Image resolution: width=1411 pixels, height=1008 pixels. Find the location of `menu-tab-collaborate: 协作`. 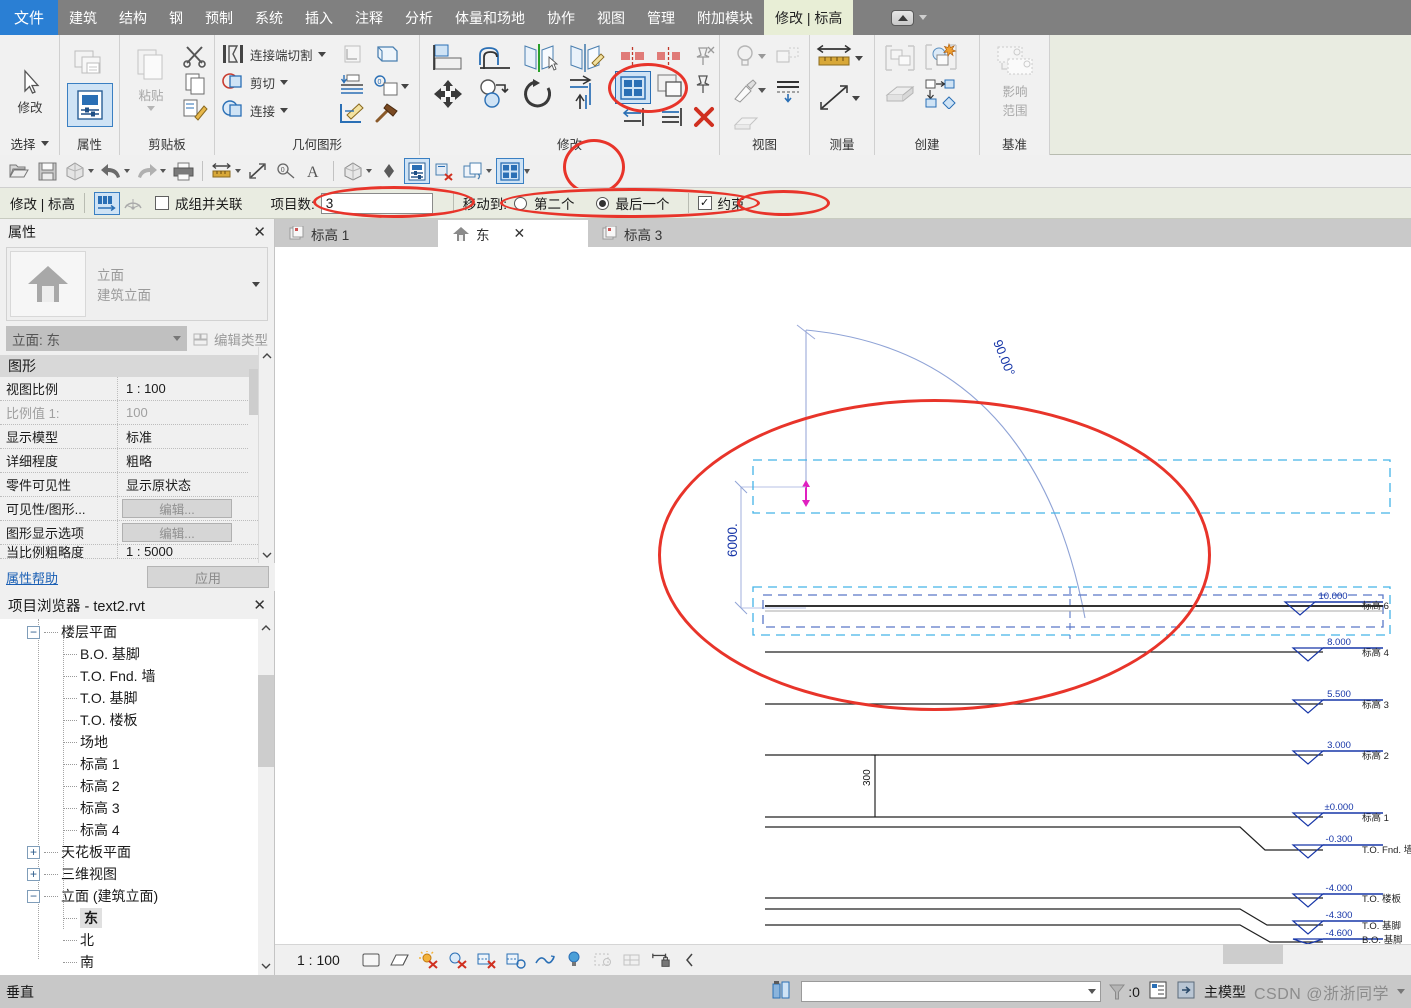

menu-tab-collaborate: 协作 is located at coordinates (561, 17).